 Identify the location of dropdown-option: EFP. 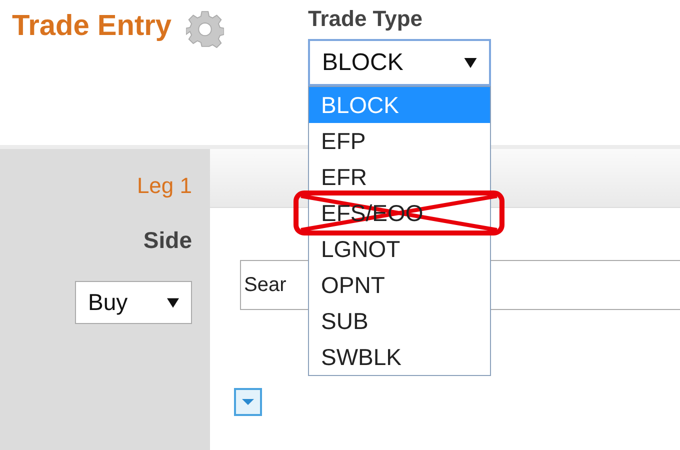
(399, 141).